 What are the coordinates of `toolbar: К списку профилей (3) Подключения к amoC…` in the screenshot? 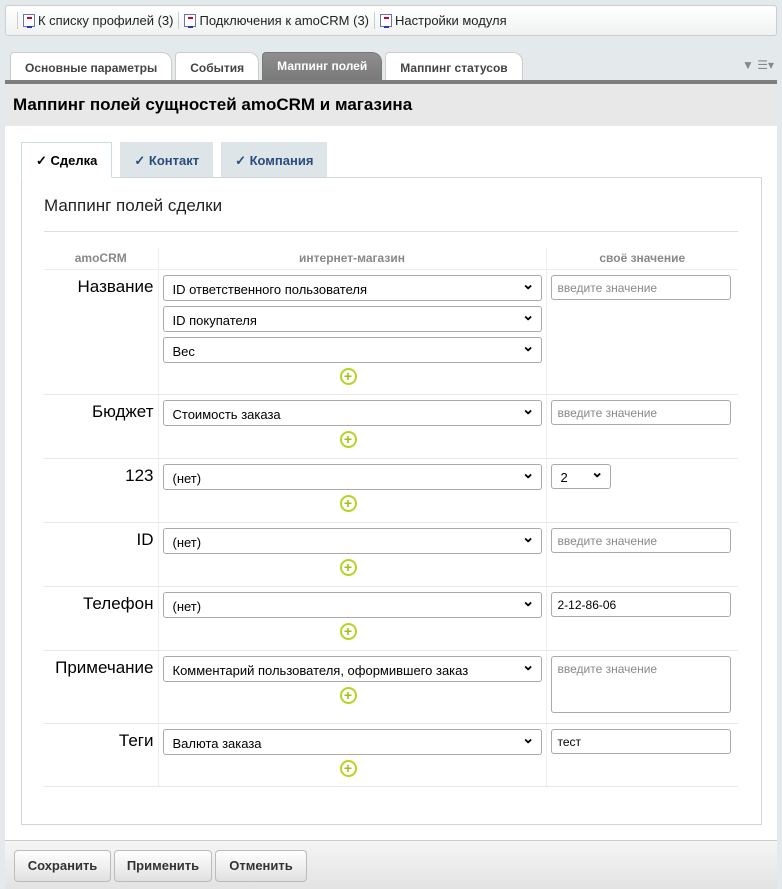 It's located at (391, 20).